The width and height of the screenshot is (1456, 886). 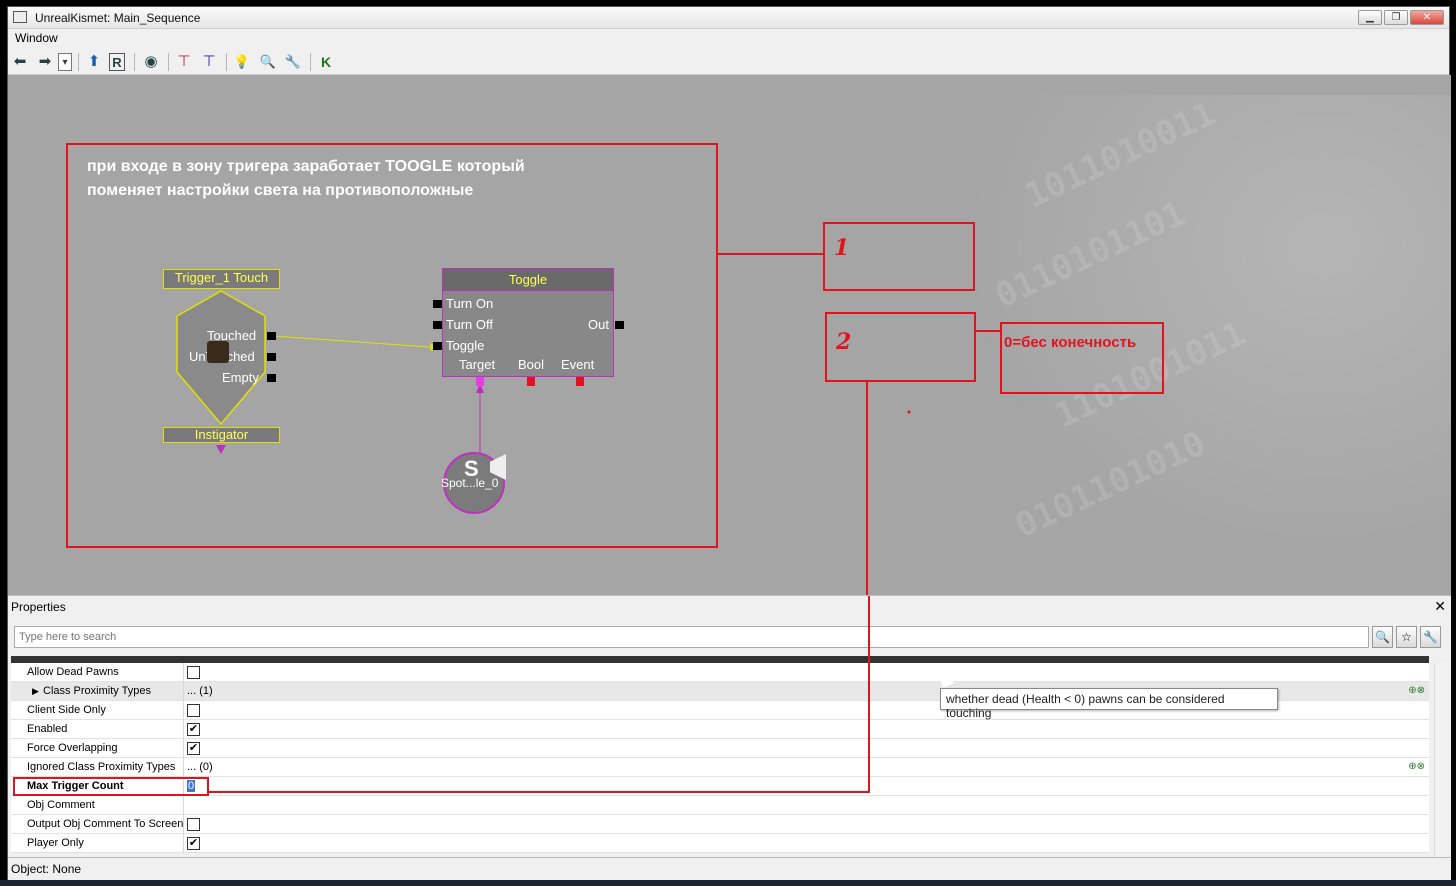 What do you see at coordinates (1440, 606) in the screenshot?
I see `properties-close-button: ✕` at bounding box center [1440, 606].